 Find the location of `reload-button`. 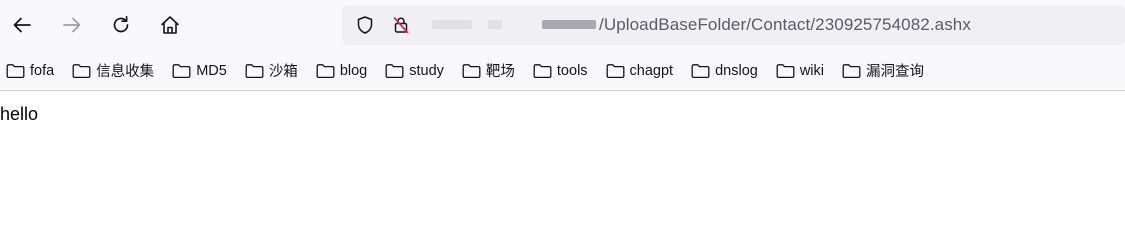

reload-button is located at coordinates (121, 25).